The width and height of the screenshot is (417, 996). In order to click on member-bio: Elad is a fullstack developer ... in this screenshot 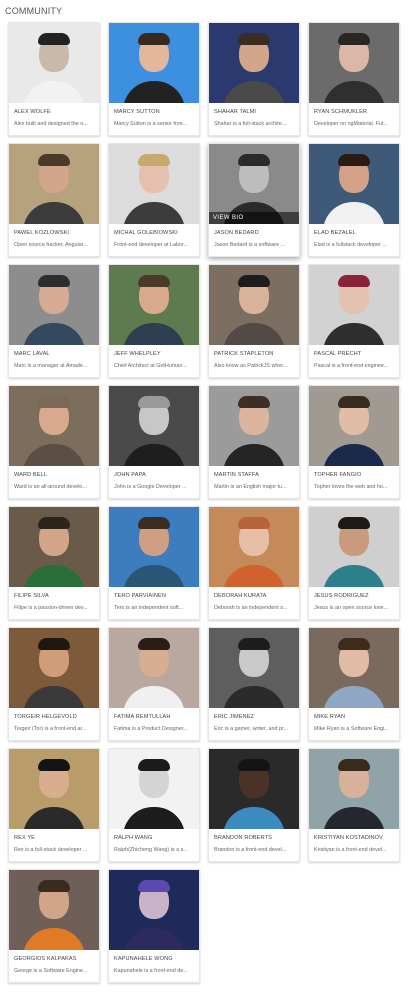, I will do `click(350, 245)`.